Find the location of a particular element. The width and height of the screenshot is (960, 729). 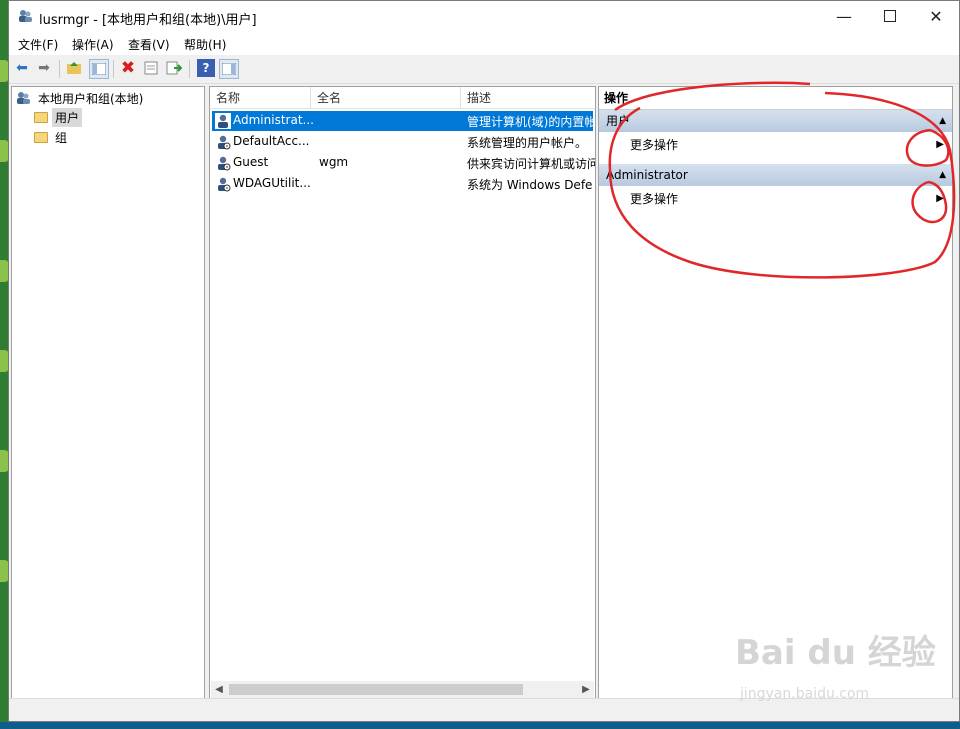

action-group-title: Administrator is located at coordinates (647, 175).